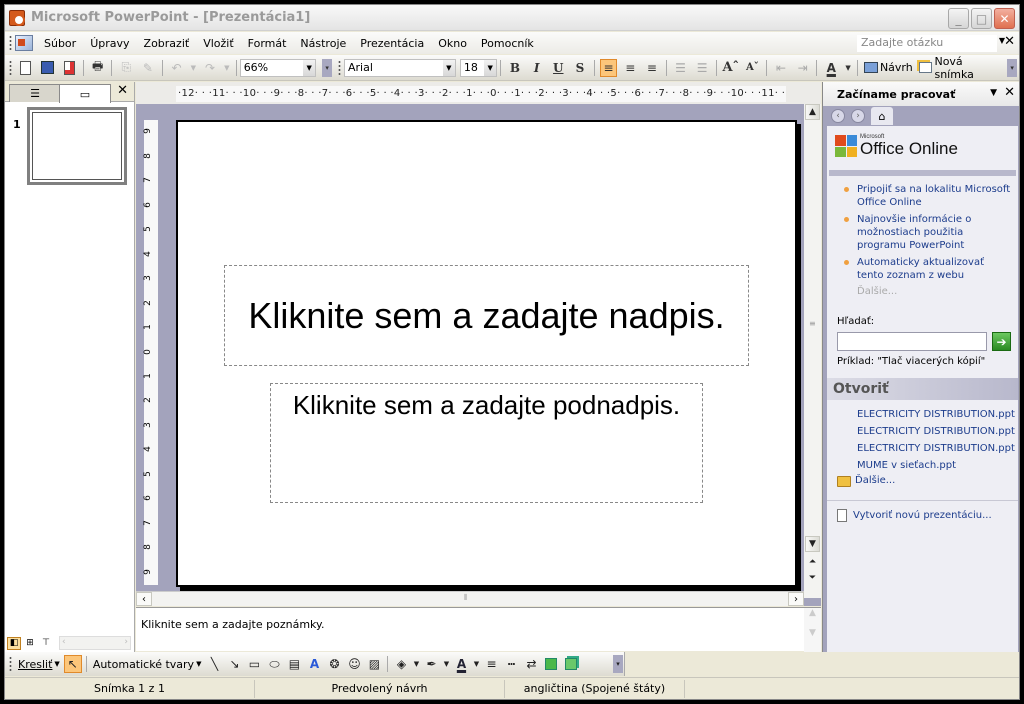  What do you see at coordinates (652, 68) in the screenshot?
I see `align-right-icon: ≡` at bounding box center [652, 68].